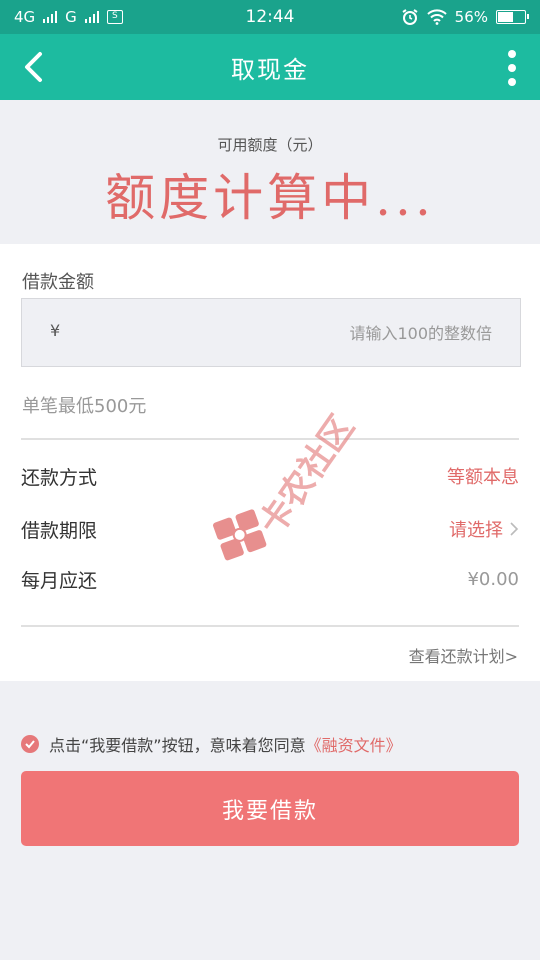  Describe the element at coordinates (342, 333) in the screenshot. I see `amount-input` at that location.